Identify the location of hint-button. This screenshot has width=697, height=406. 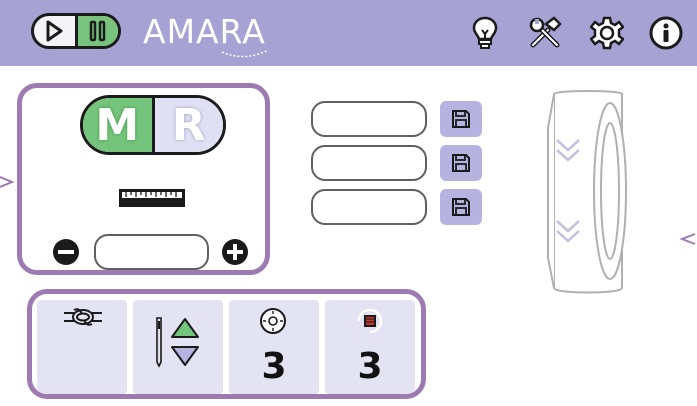
(485, 33).